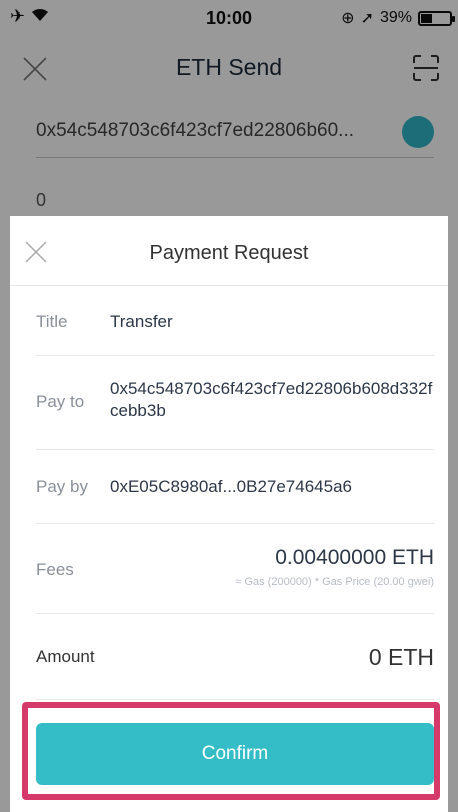  What do you see at coordinates (60, 401) in the screenshot?
I see `pay-to-label: Pay to` at bounding box center [60, 401].